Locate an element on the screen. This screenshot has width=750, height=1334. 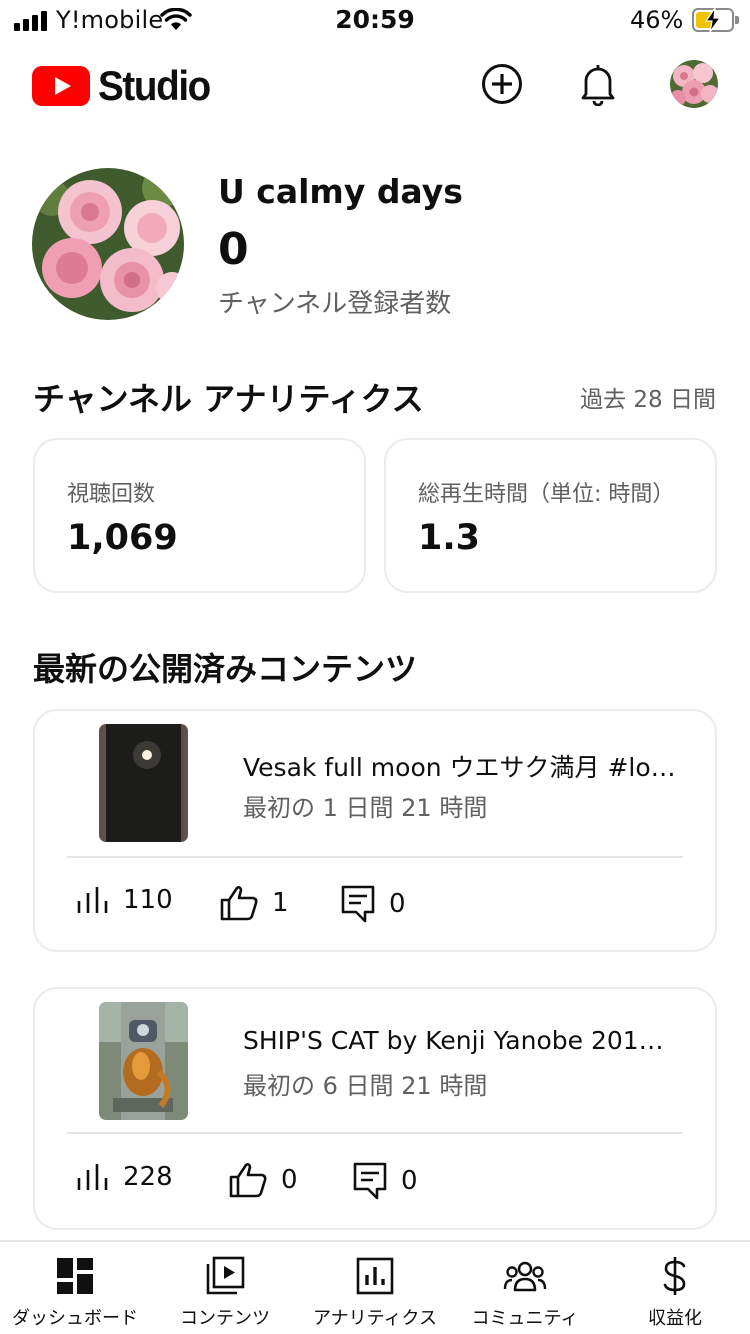
views-count: 228 is located at coordinates (148, 1177).